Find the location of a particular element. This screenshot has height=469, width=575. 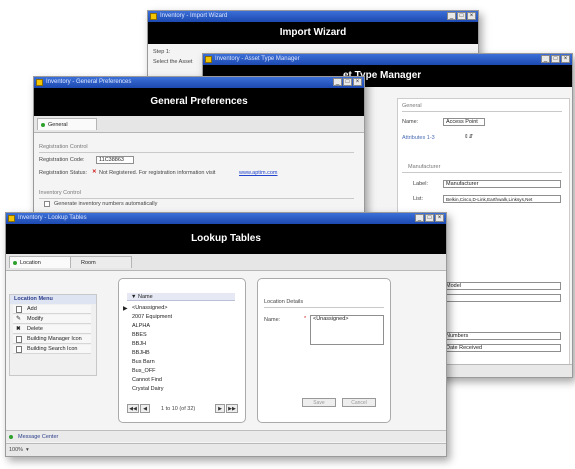

details-name-label: Name: is located at coordinates (272, 320).